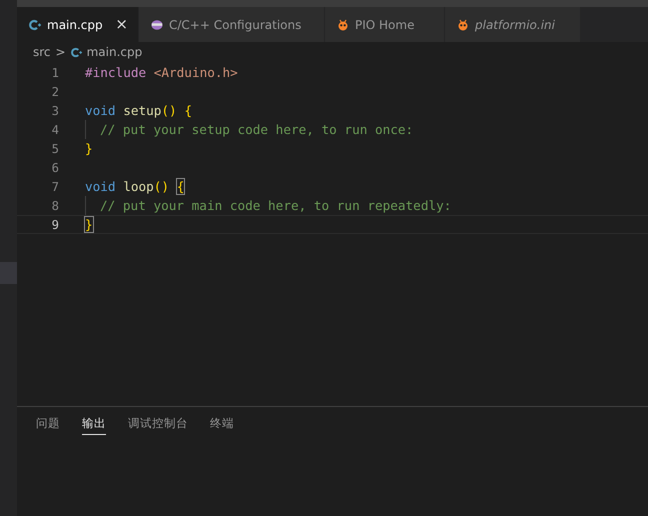 The width and height of the screenshot is (648, 516). What do you see at coordinates (138, 110) in the screenshot?
I see `code-line: void setup() {` at bounding box center [138, 110].